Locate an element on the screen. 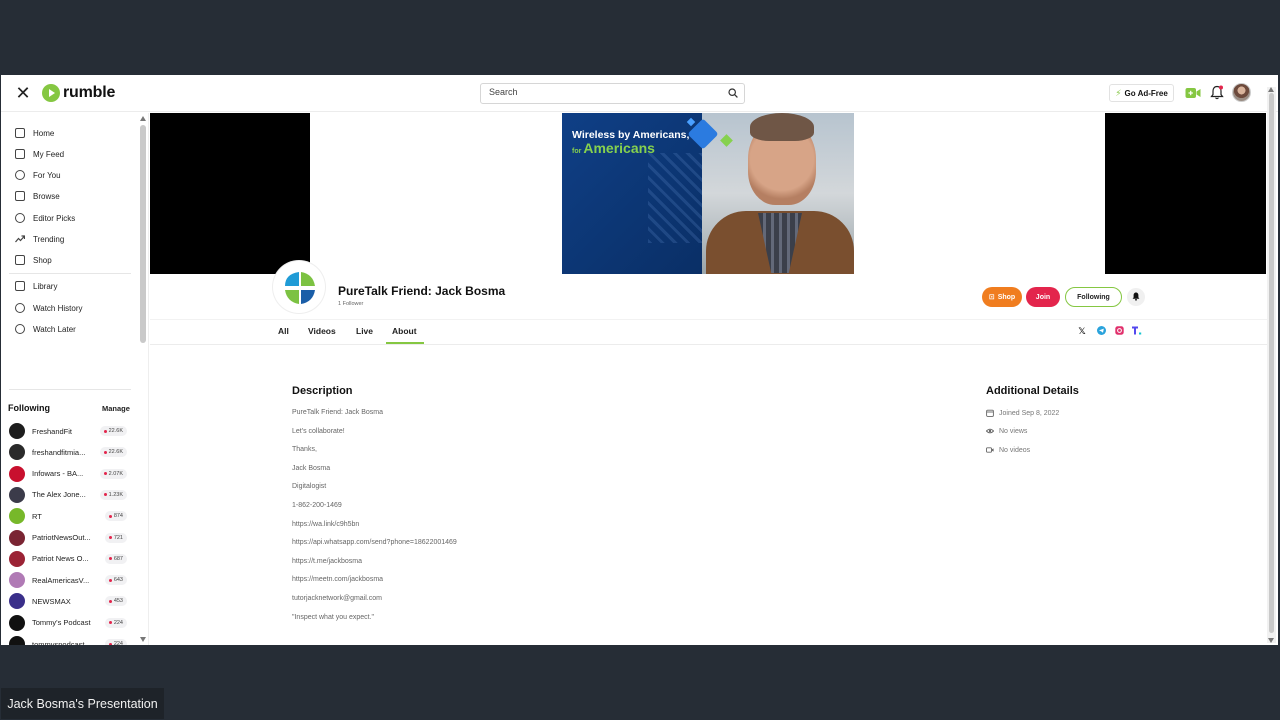 This screenshot has height=720, width=1280. tab-about: About is located at coordinates (404, 331).